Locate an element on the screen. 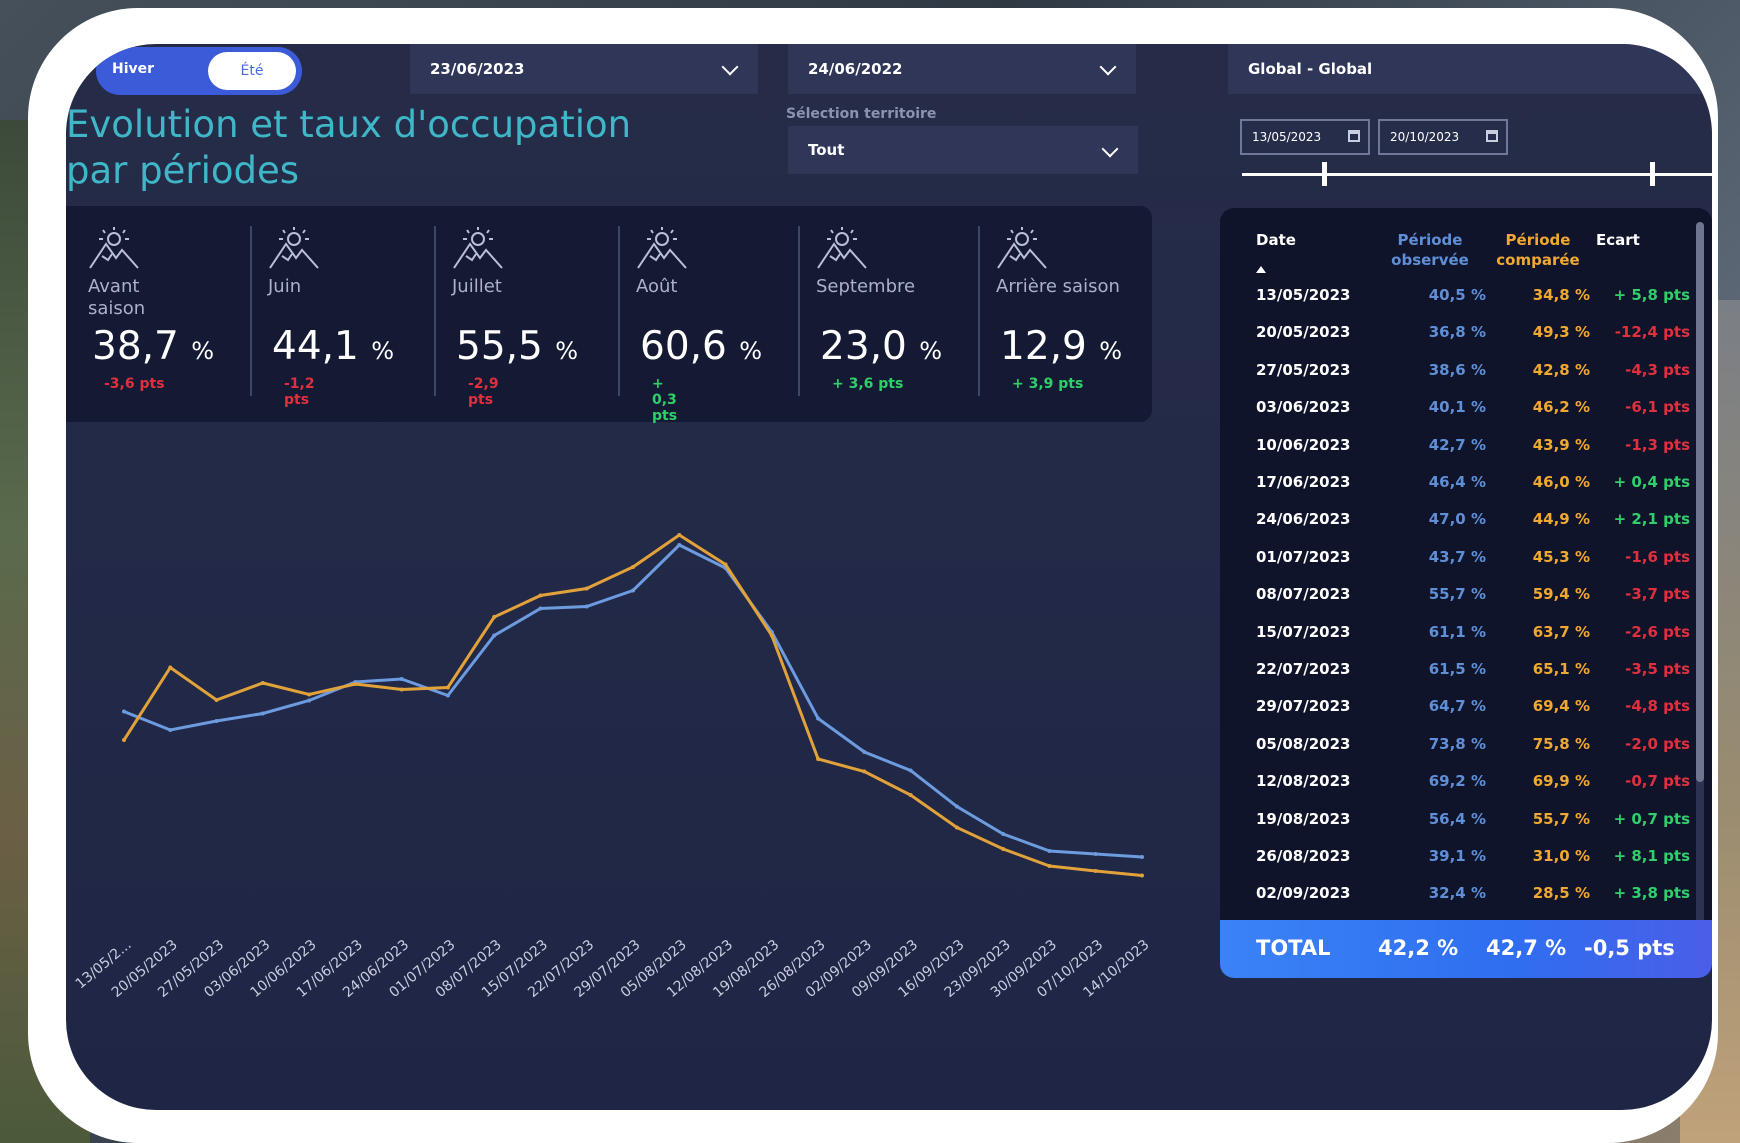  sort-ascending-icon is located at coordinates (1261, 269).